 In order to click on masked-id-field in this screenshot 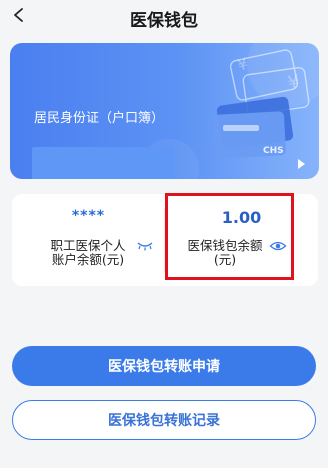, I will do `click(103, 163)`.